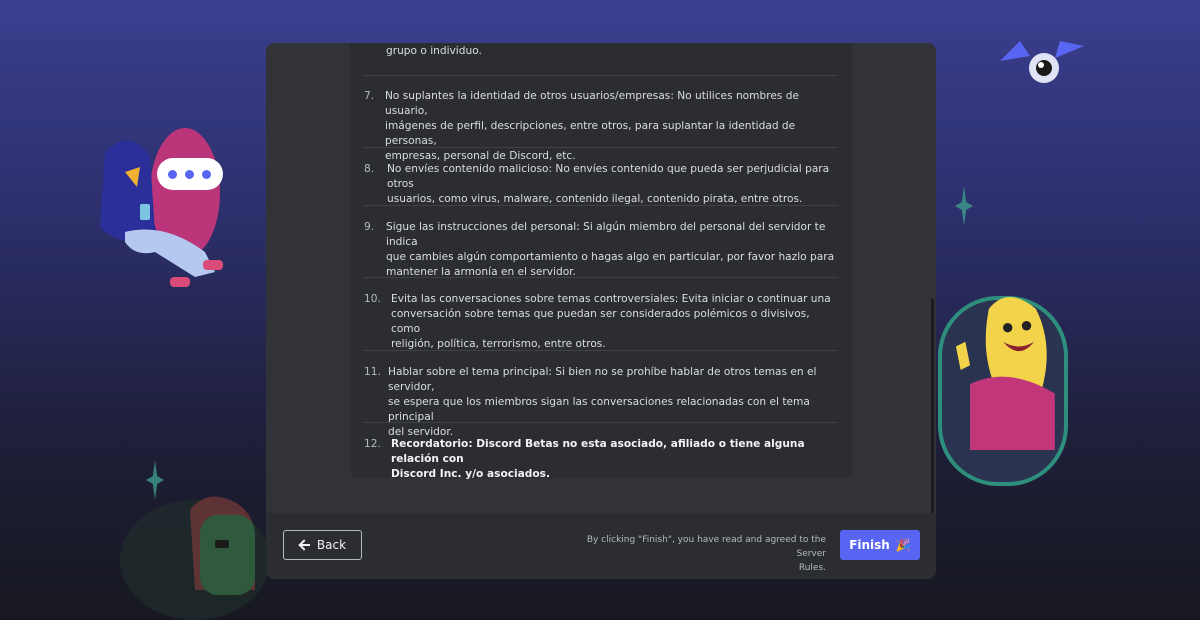 This screenshot has width=1200, height=620. Describe the element at coordinates (610, 249) in the screenshot. I see `rule-text: Sigue las instrucciones del personal` at that location.